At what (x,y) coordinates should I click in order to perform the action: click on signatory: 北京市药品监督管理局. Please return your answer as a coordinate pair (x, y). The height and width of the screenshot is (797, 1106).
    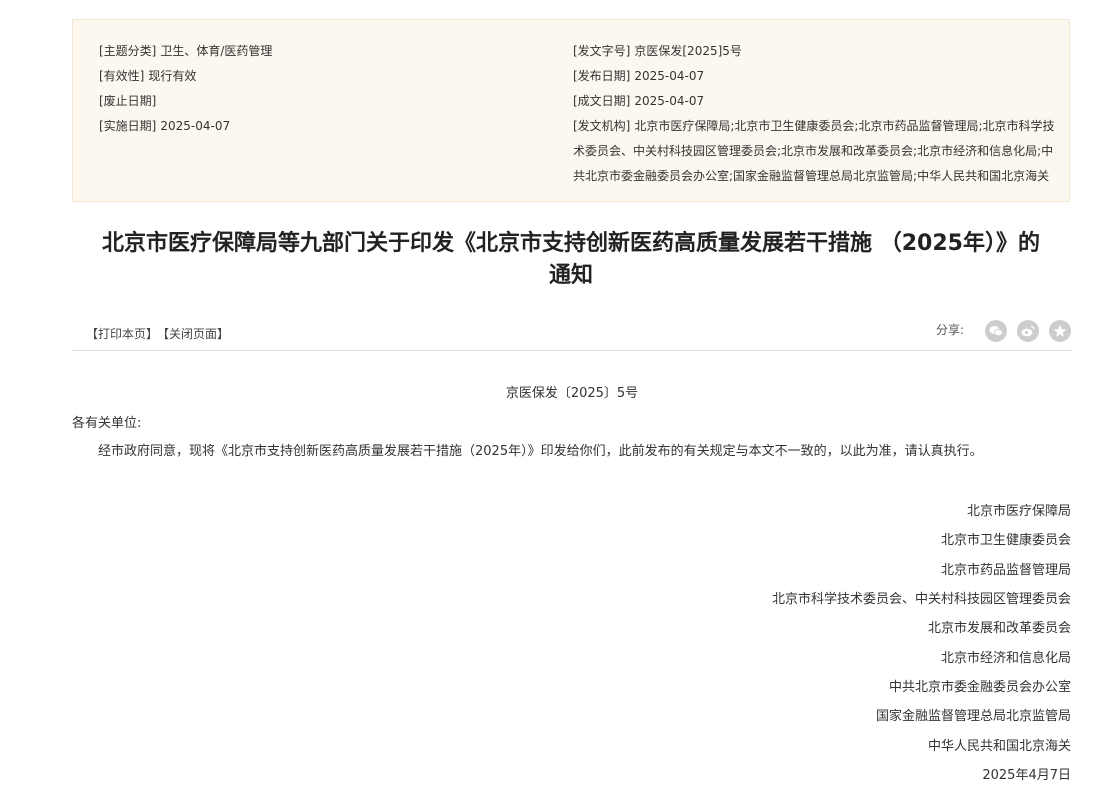
    Looking at the image, I should click on (1005, 570).